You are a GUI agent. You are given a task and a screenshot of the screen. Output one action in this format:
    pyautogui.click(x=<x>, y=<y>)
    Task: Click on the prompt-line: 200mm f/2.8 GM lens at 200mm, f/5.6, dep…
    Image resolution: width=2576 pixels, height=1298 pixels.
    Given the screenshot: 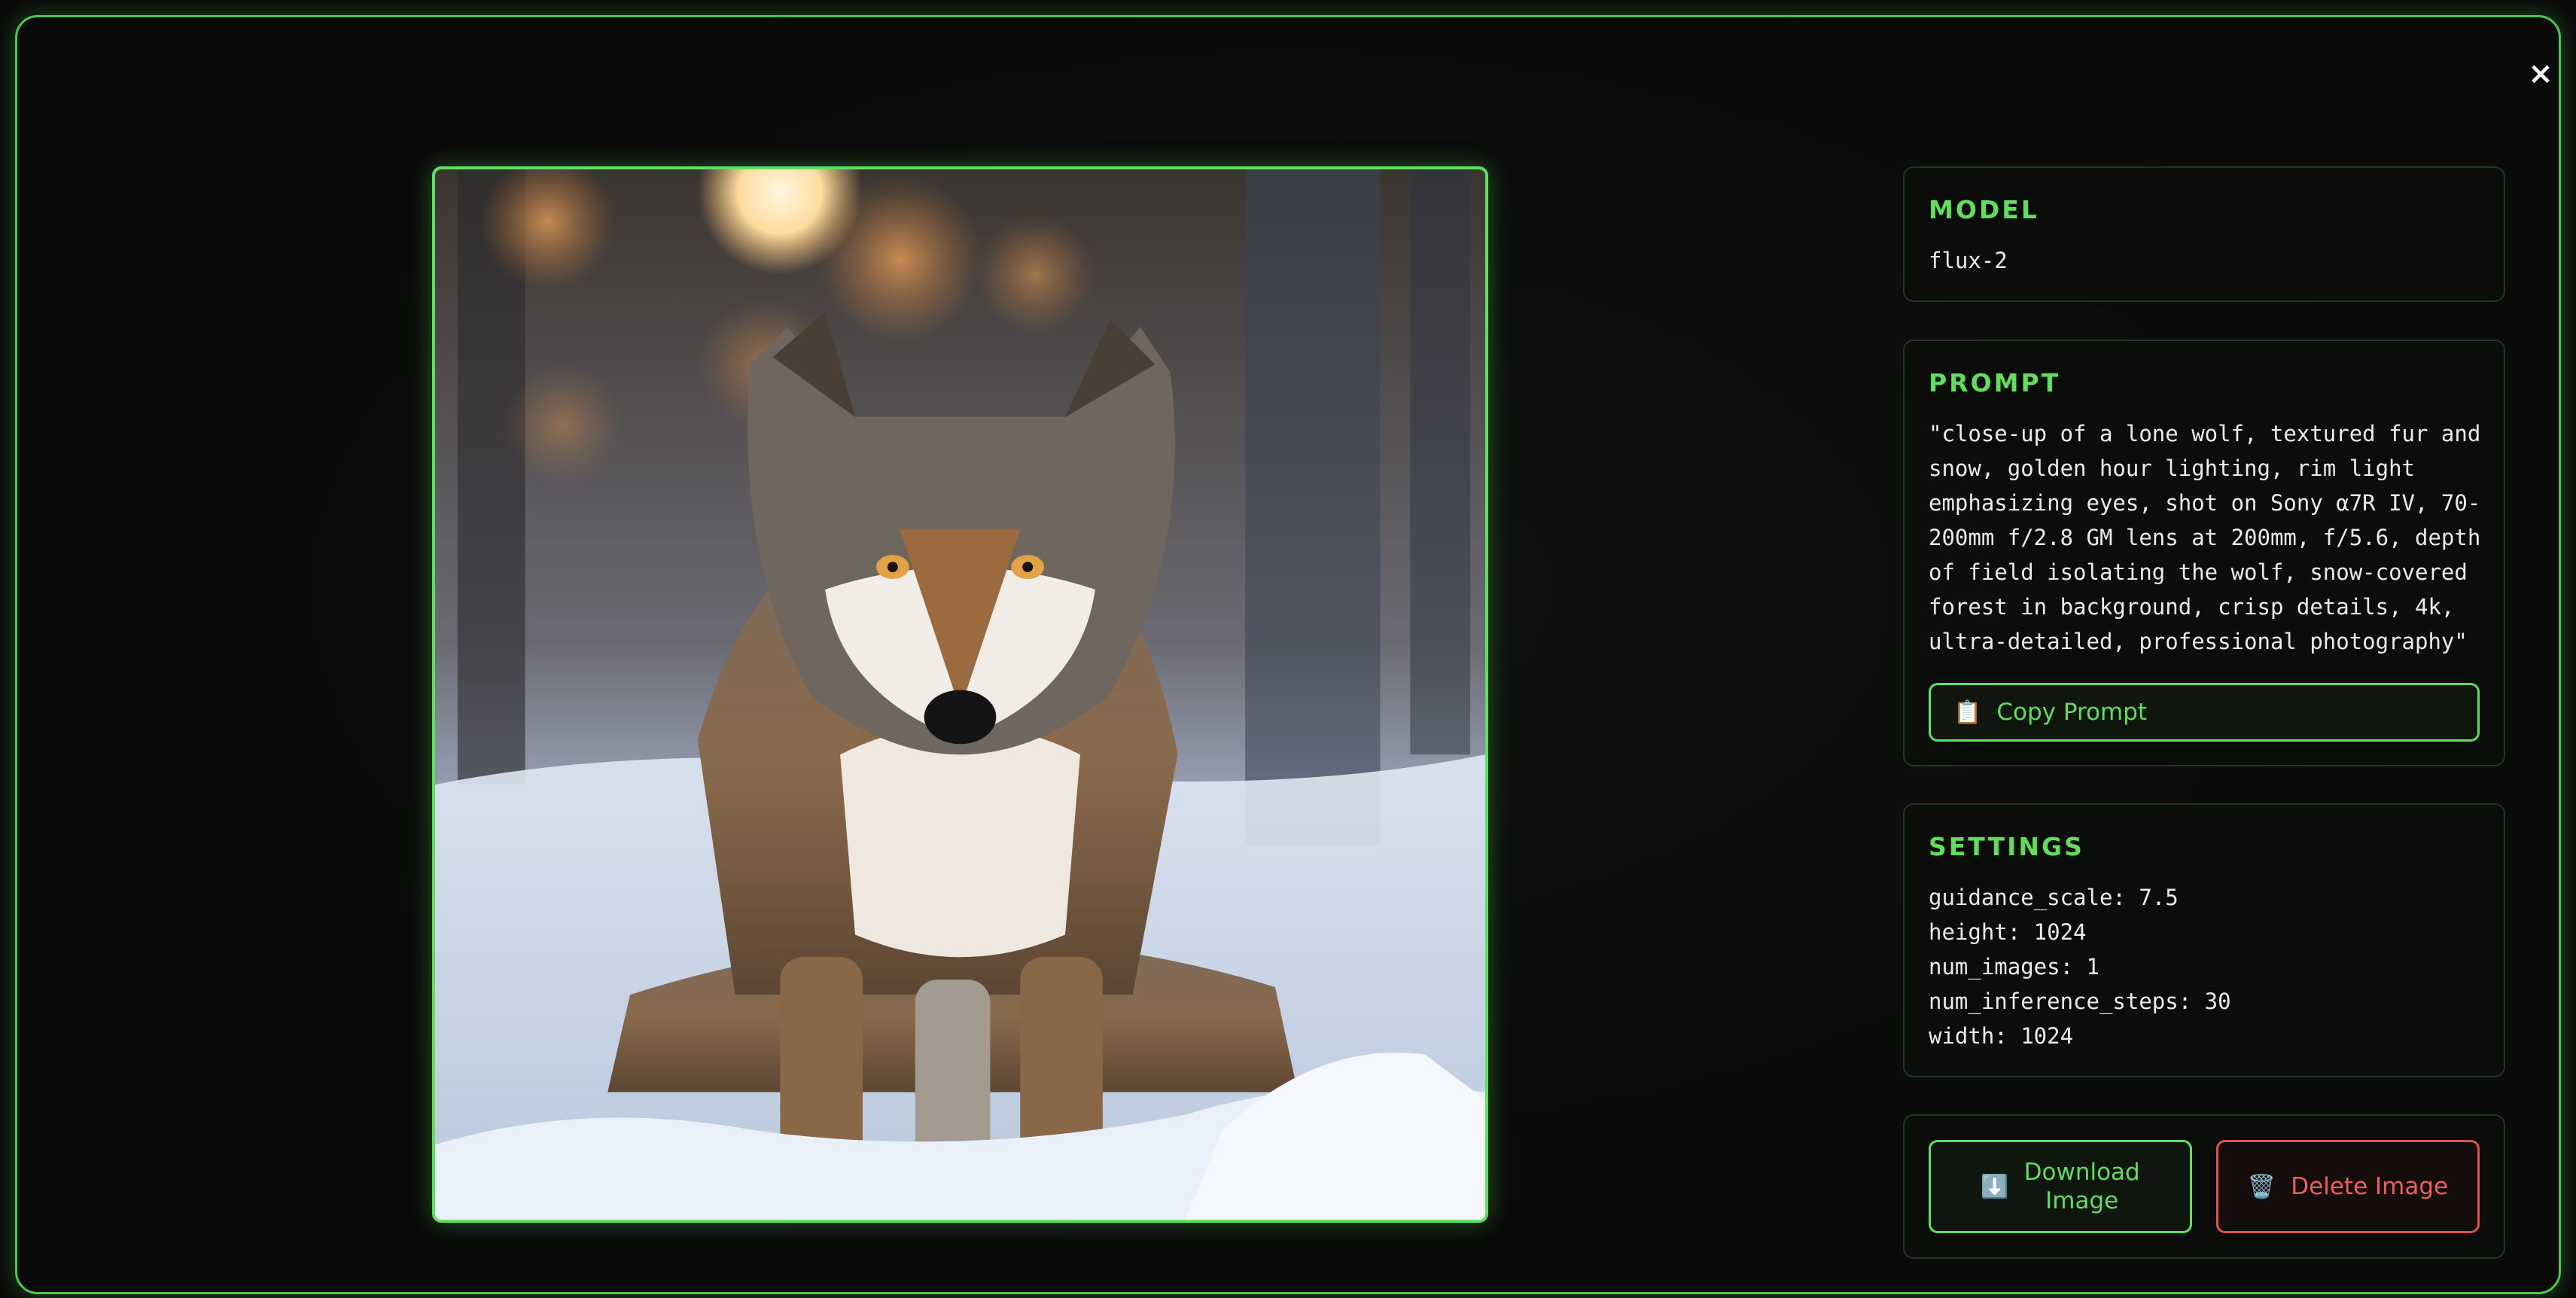 What is the action you would take?
    pyautogui.click(x=2205, y=537)
    